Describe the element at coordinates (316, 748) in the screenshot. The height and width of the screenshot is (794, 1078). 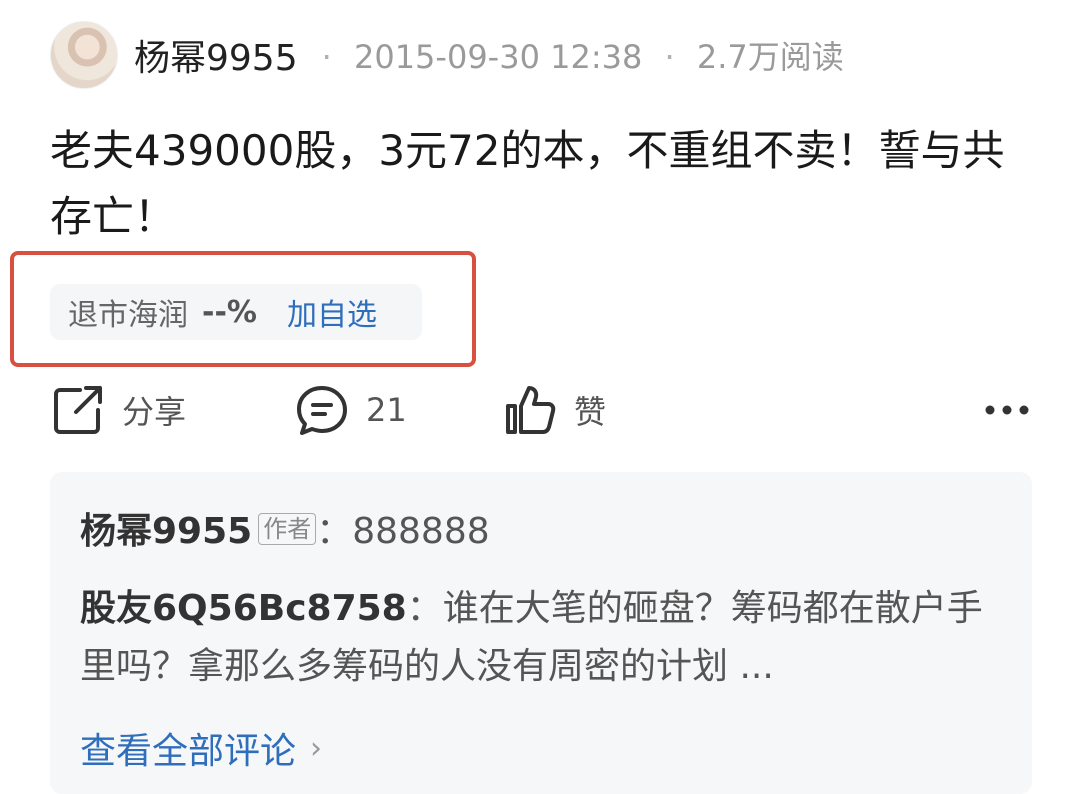
I see `chevron-right-icon: ›` at that location.